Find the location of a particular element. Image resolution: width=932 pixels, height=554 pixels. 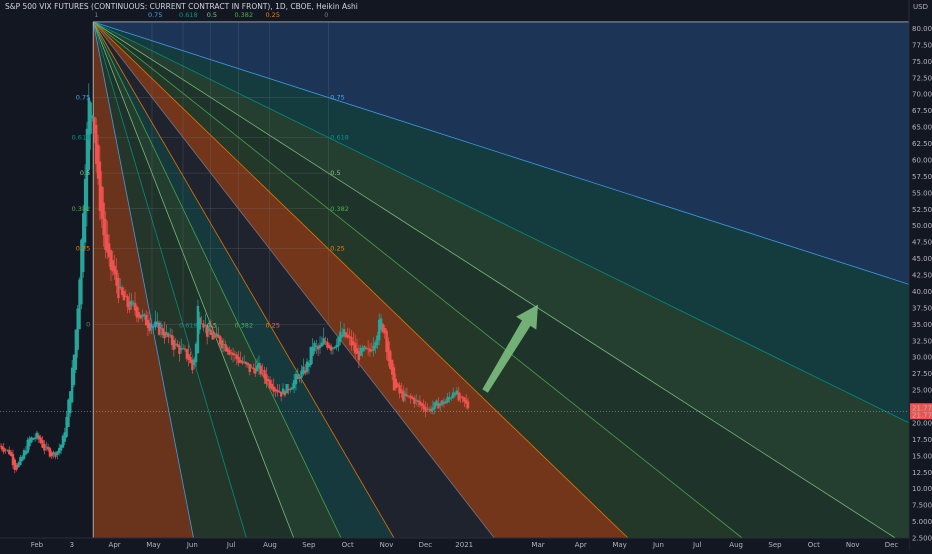

price-tick-label: 5.000 is located at coordinates (922, 522).